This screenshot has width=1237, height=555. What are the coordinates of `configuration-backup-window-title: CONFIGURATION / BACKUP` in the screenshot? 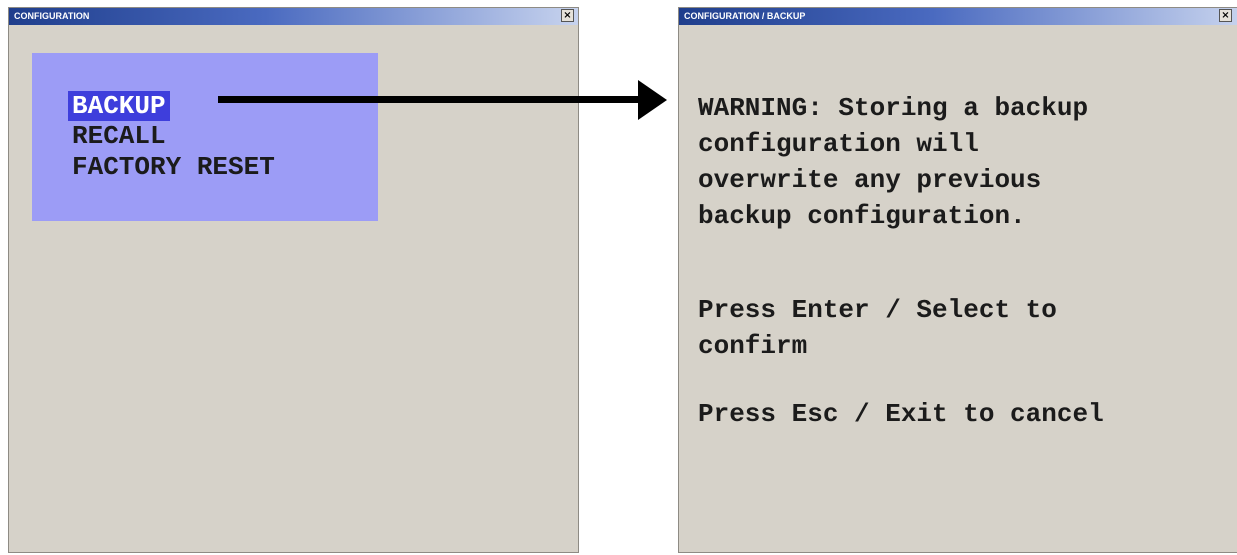 It's located at (745, 16).